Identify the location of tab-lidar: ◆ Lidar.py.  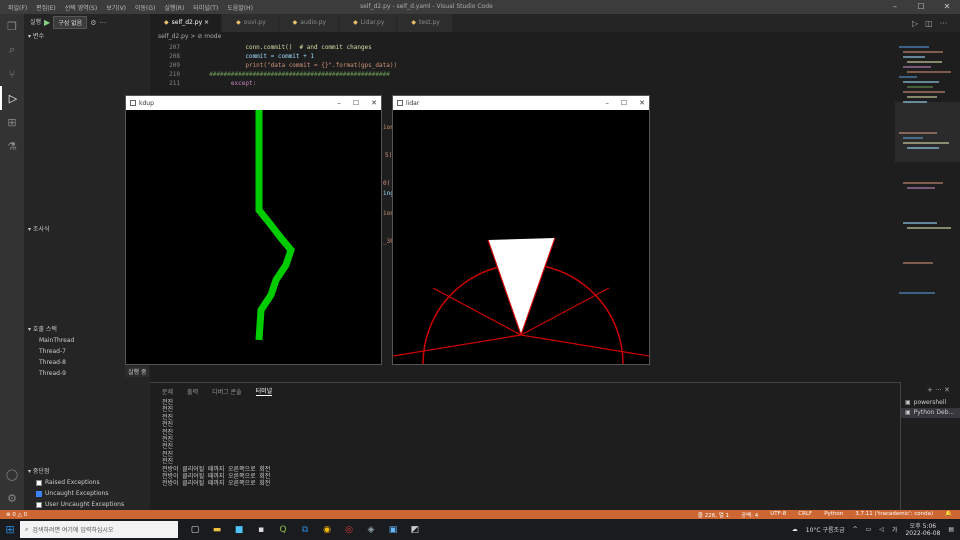
(368, 23).